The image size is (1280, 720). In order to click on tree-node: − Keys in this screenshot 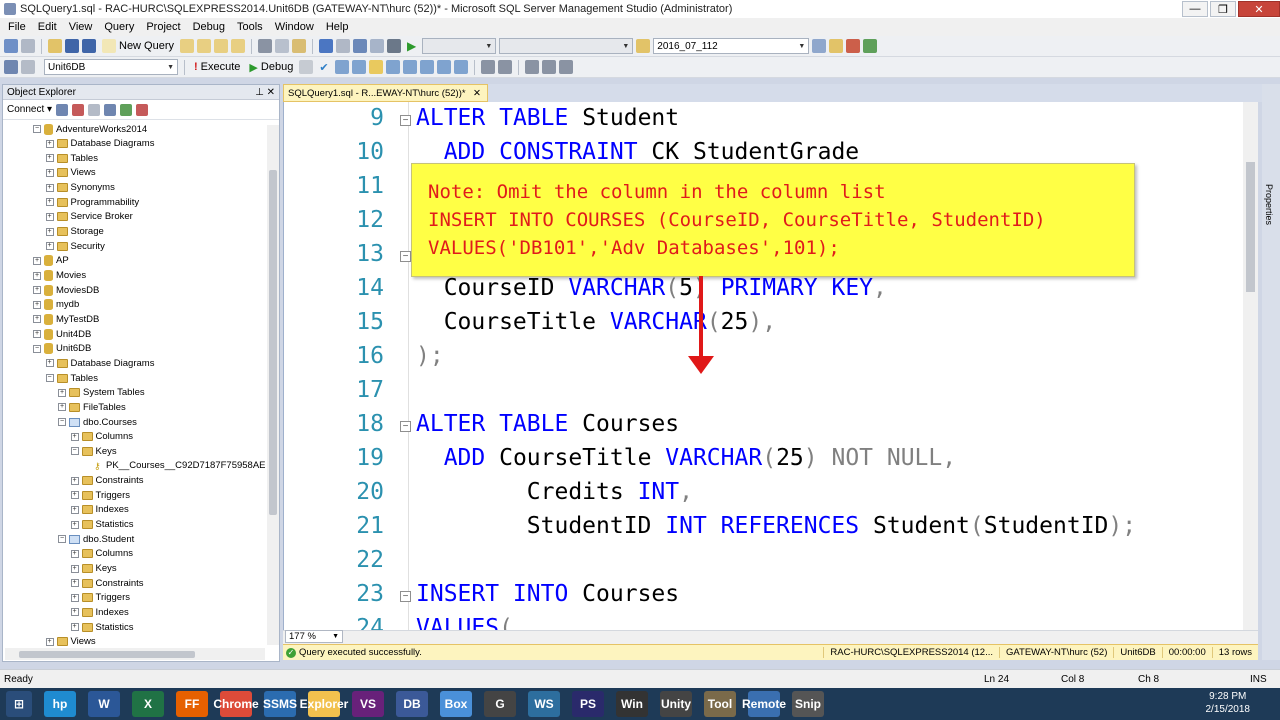, I will do `click(93, 451)`.